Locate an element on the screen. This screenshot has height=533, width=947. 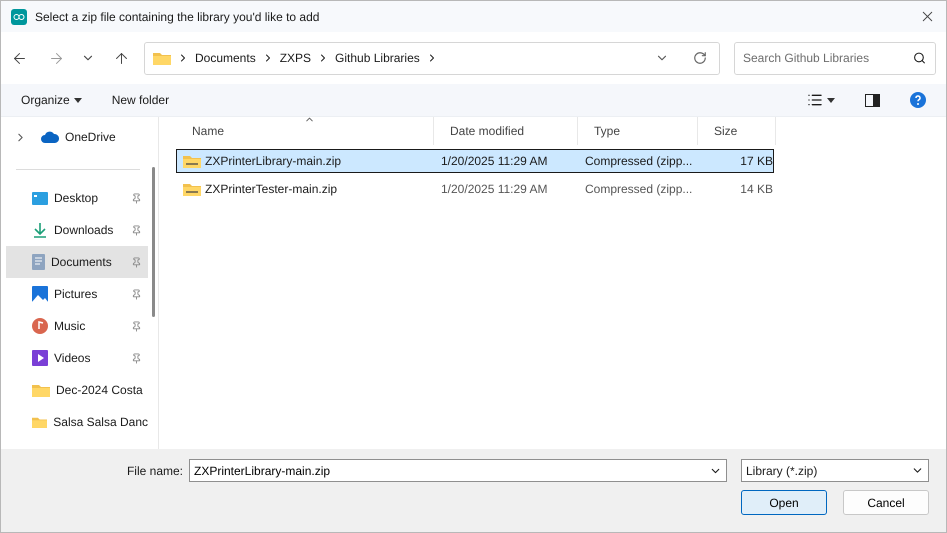
picture-icon is located at coordinates (40, 294).